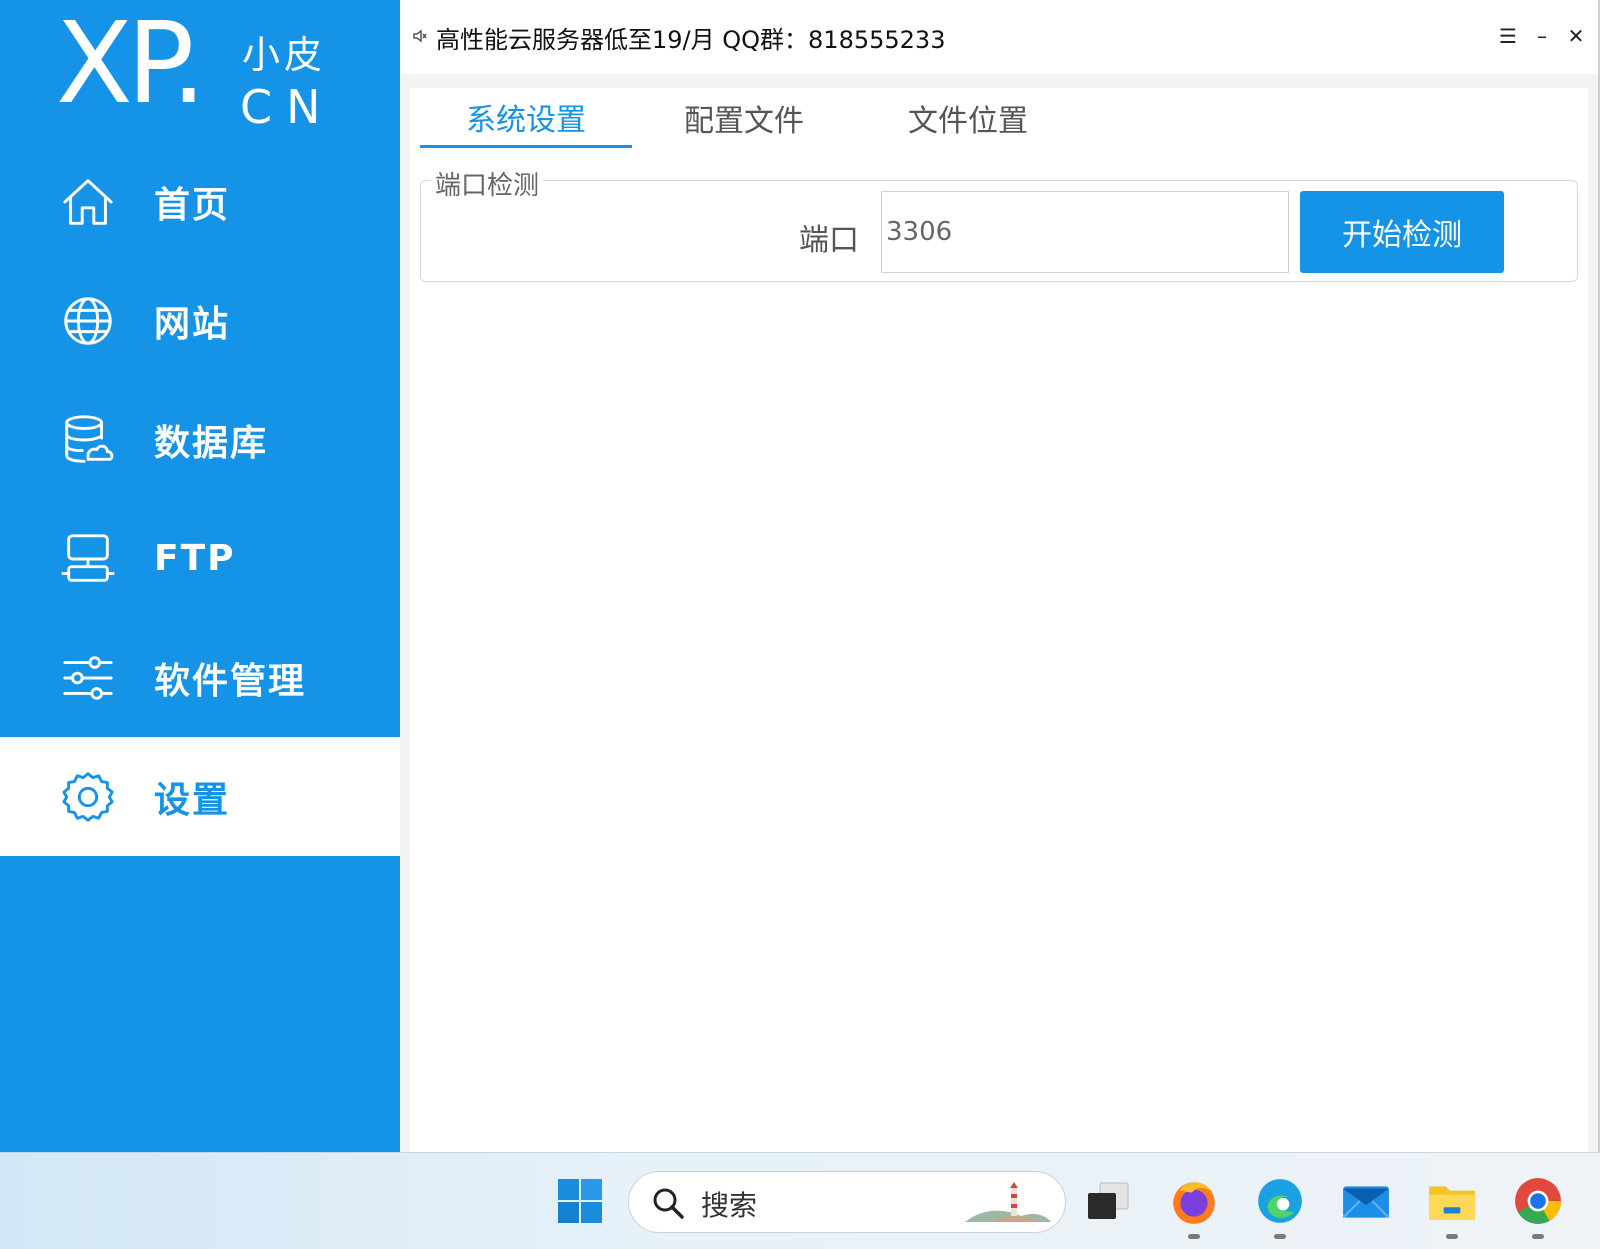  I want to click on task-view-icon, so click(1108, 1201).